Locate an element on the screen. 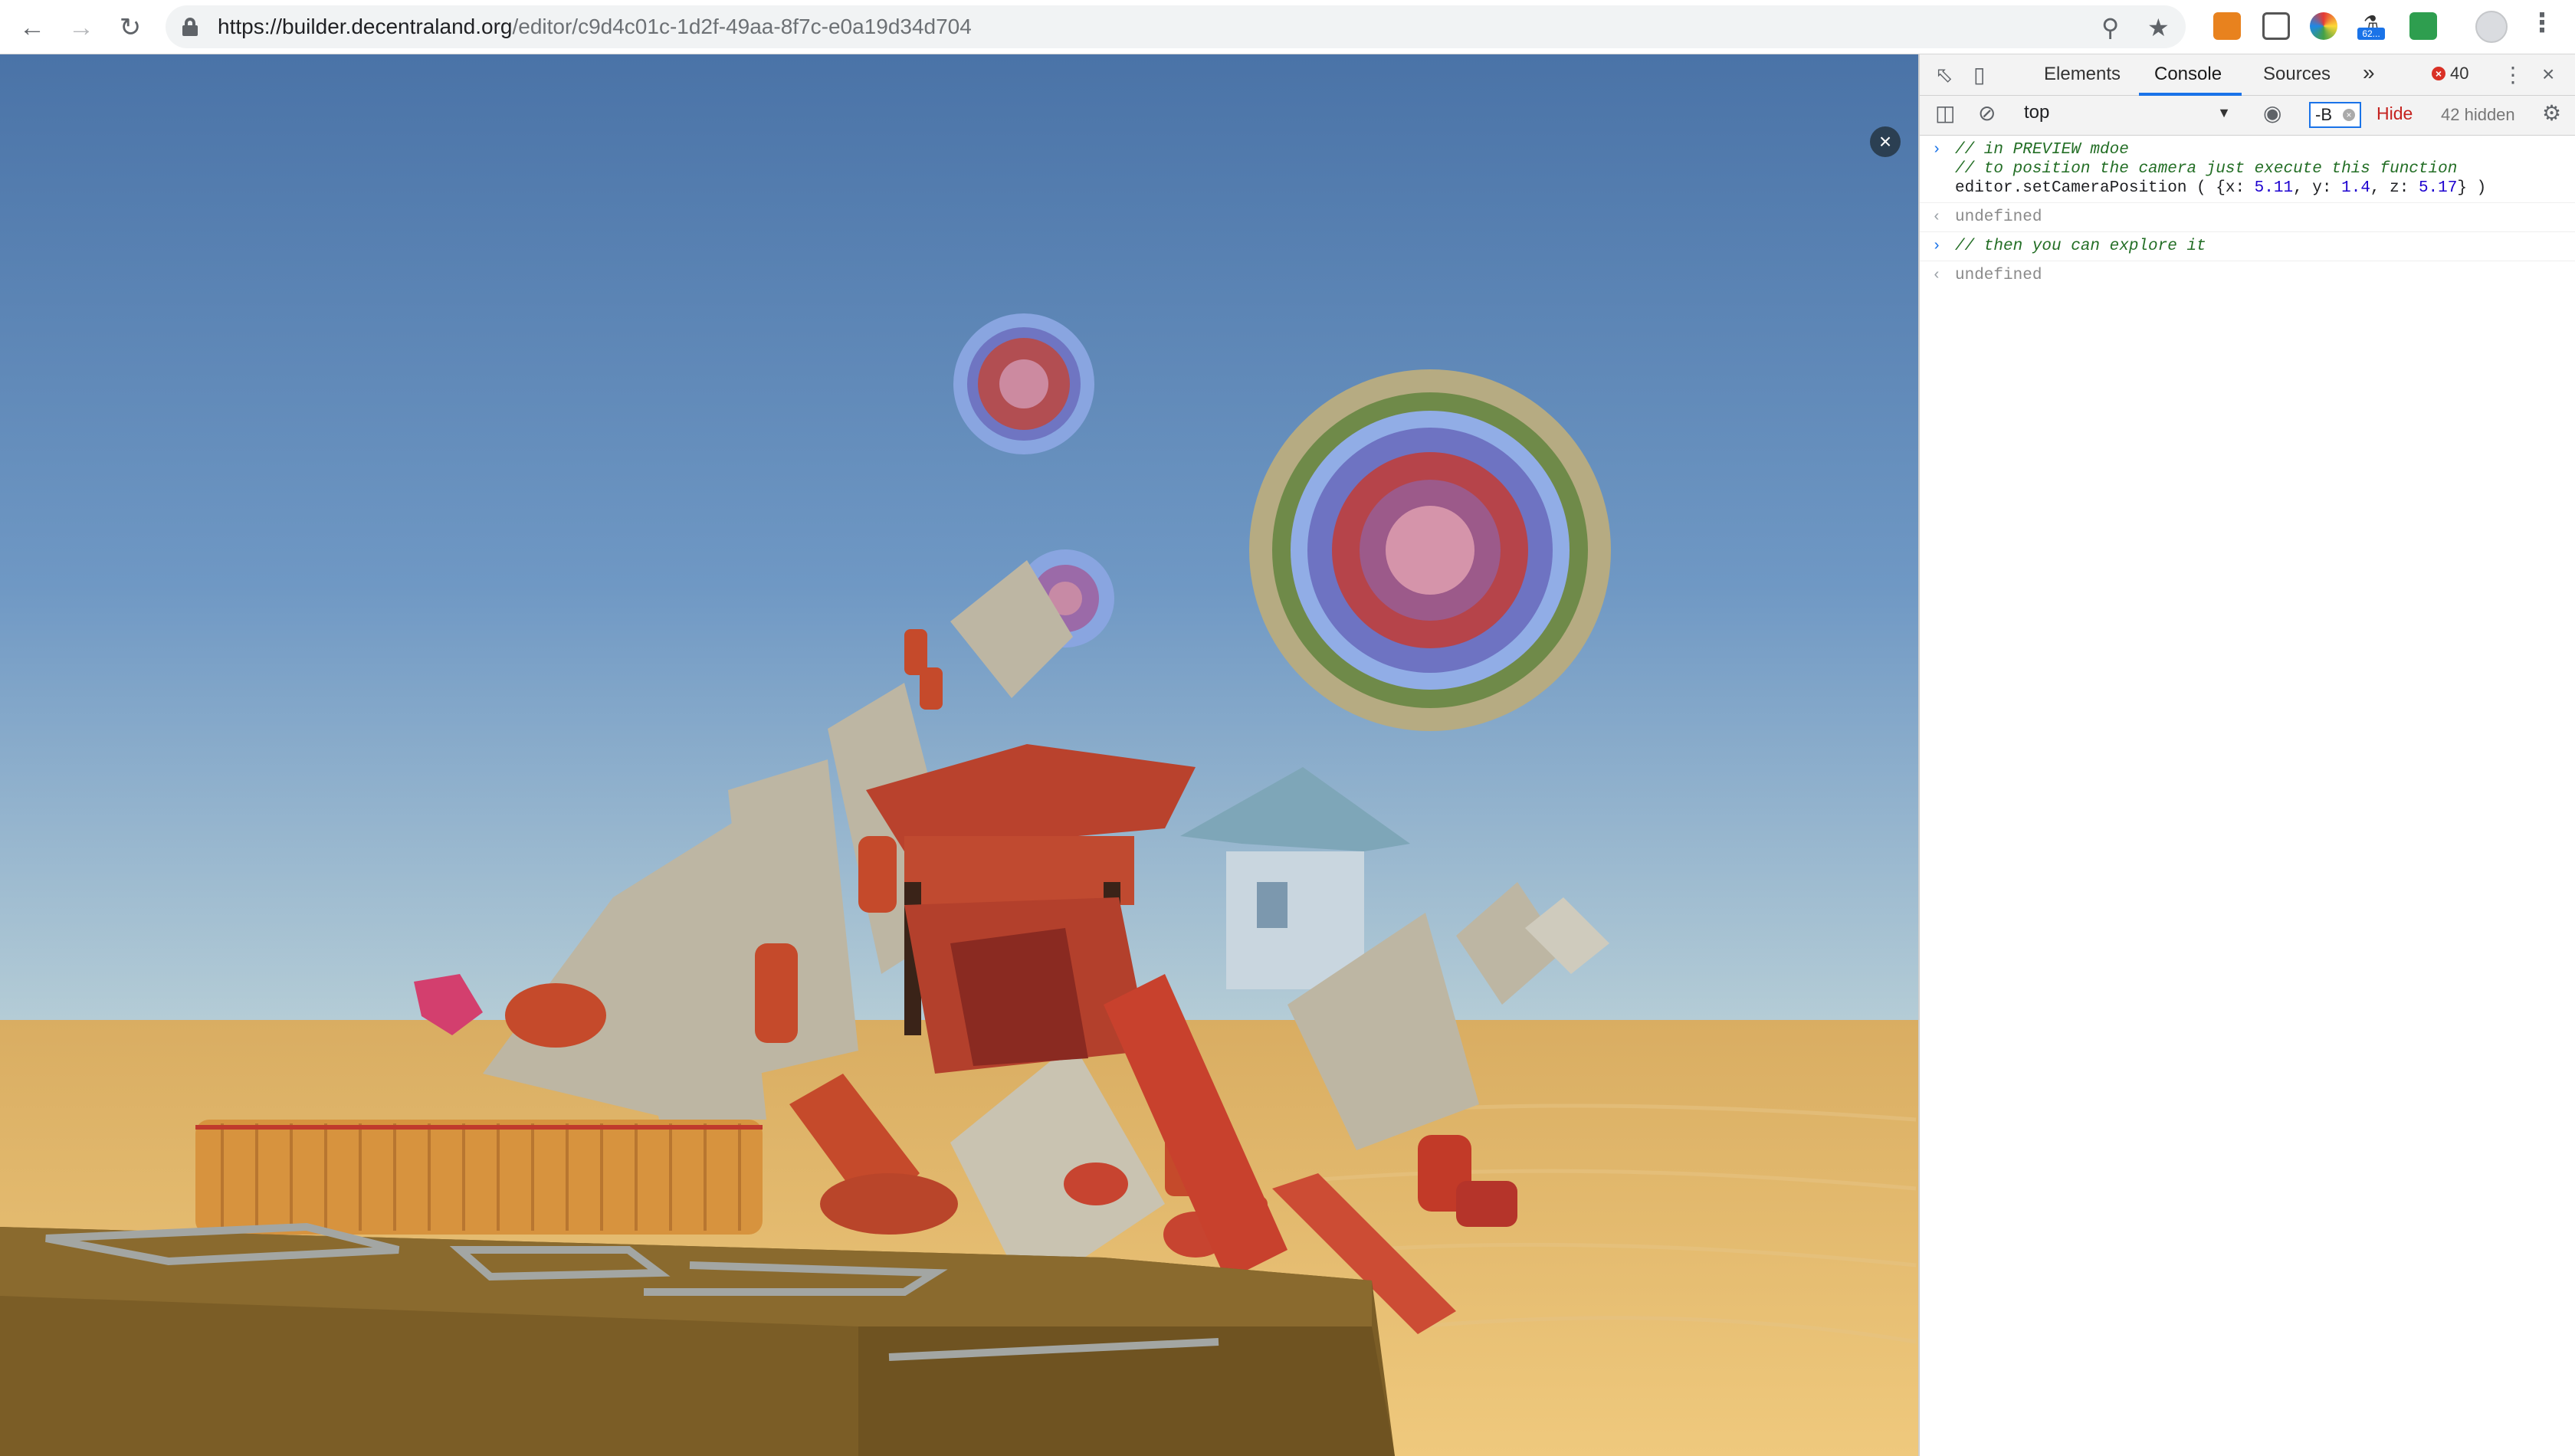  barrel-fence is located at coordinates (479, 1177).